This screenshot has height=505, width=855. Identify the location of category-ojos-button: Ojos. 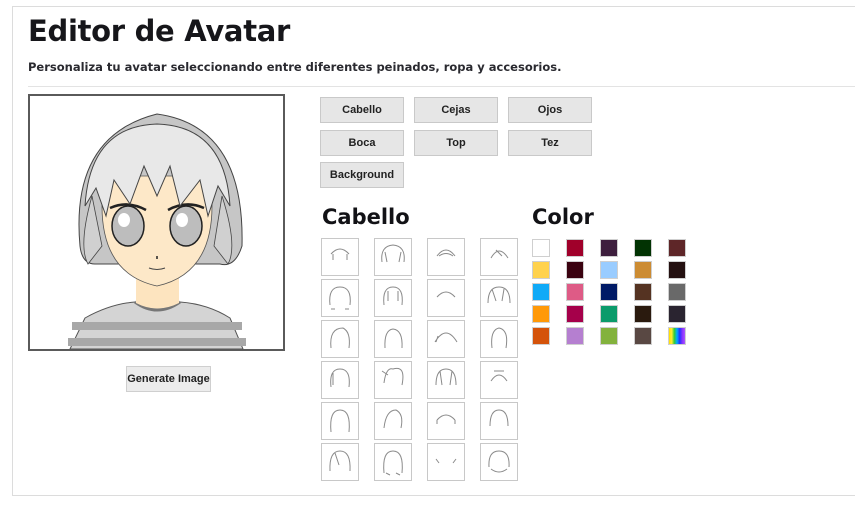
(550, 110).